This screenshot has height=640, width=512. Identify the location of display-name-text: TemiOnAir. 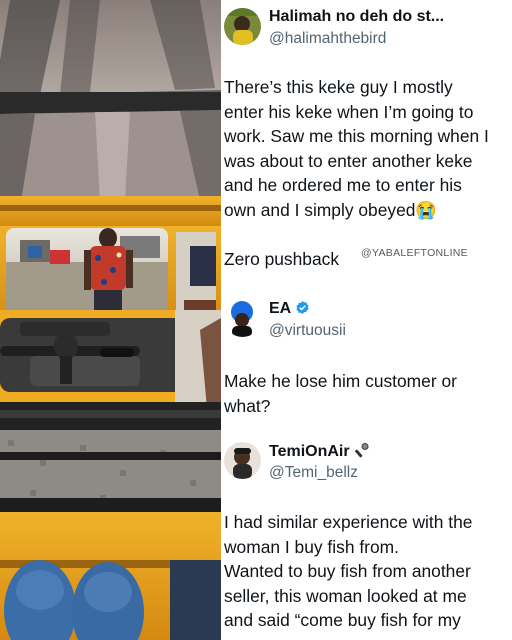
(309, 451).